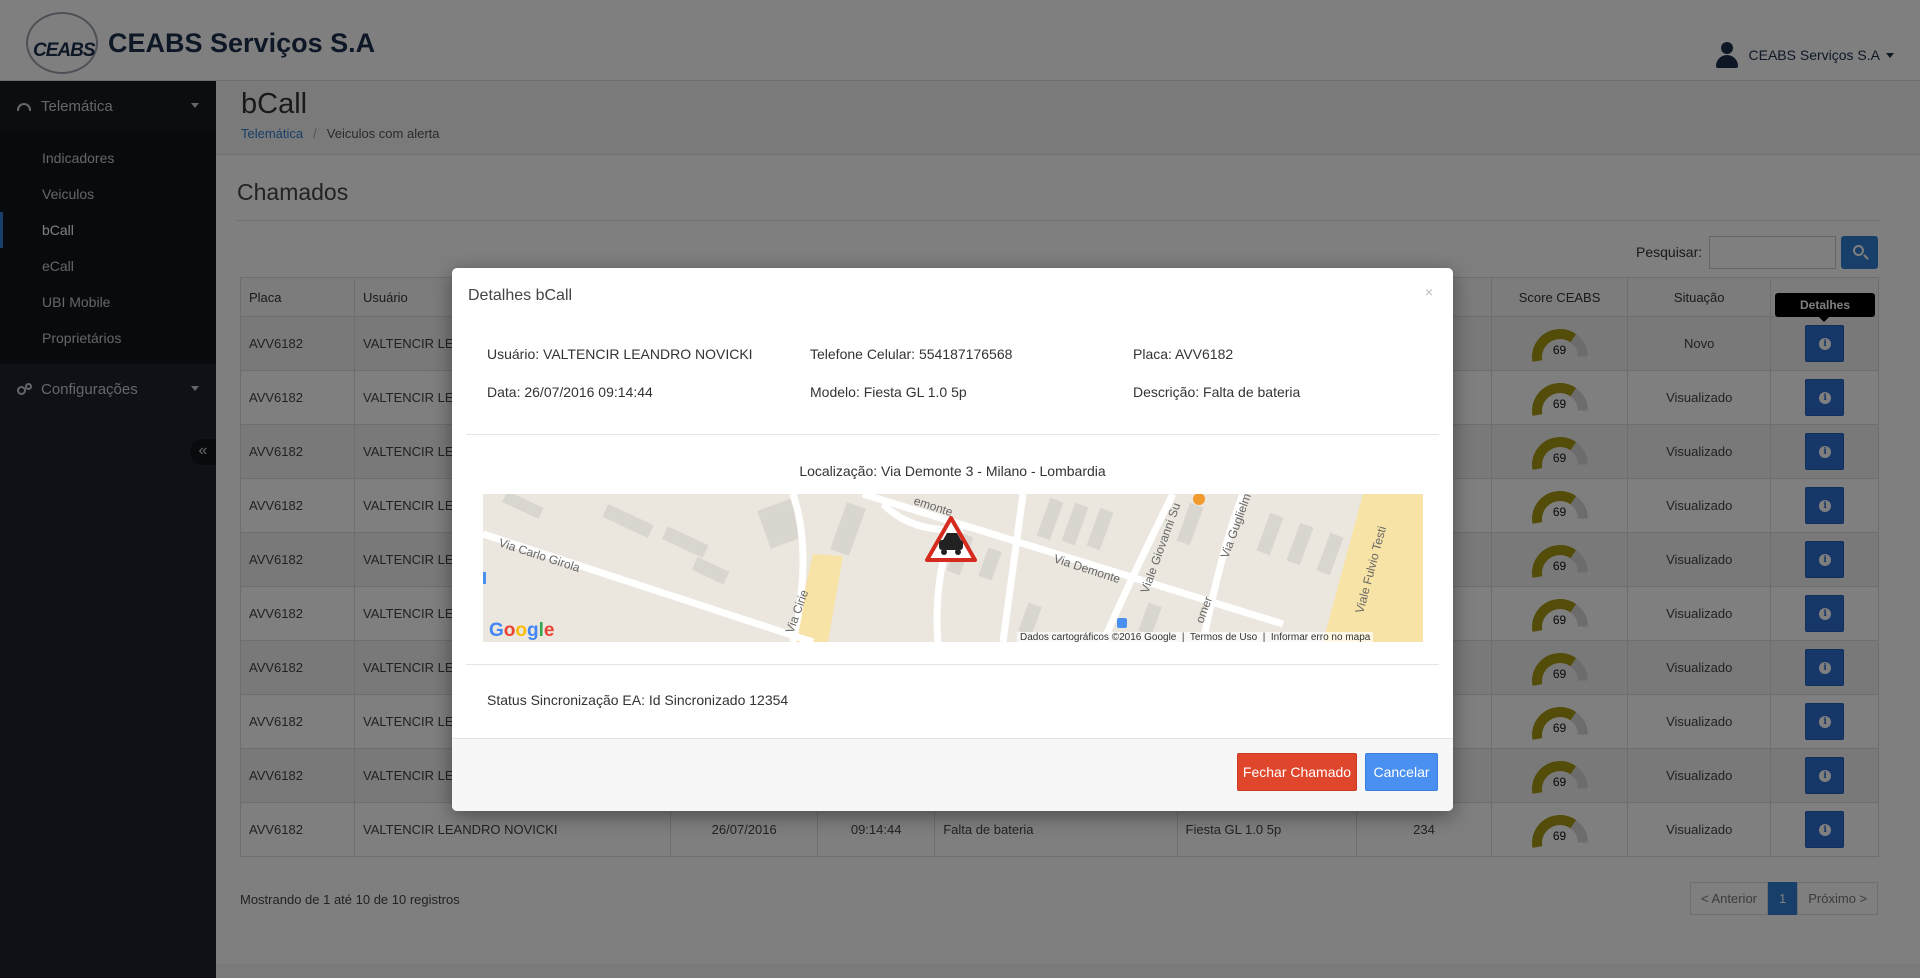 The width and height of the screenshot is (1920, 978). Describe the element at coordinates (620, 354) in the screenshot. I see `field-usuario: Usuário: VALTENCIR LEANDRO NOVICKI` at that location.